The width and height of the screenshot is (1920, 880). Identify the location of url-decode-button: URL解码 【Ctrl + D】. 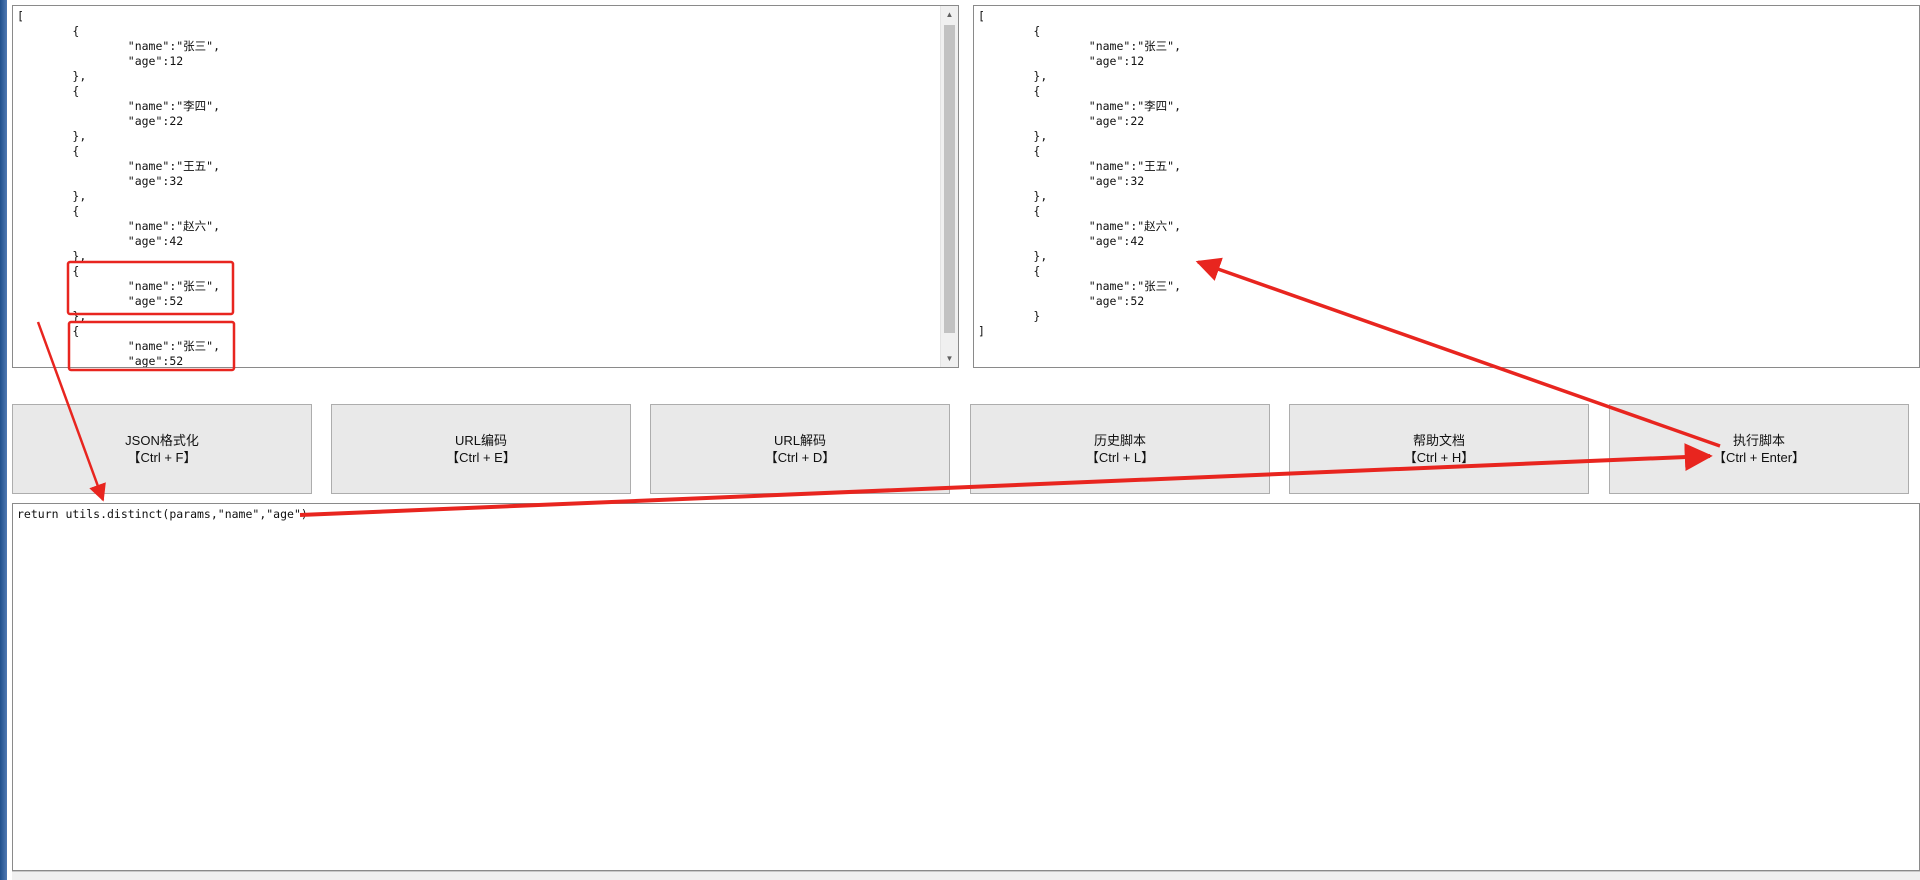
(800, 449).